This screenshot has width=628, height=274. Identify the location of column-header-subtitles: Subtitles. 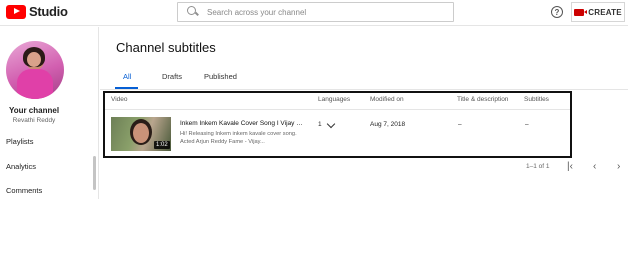
(536, 99).